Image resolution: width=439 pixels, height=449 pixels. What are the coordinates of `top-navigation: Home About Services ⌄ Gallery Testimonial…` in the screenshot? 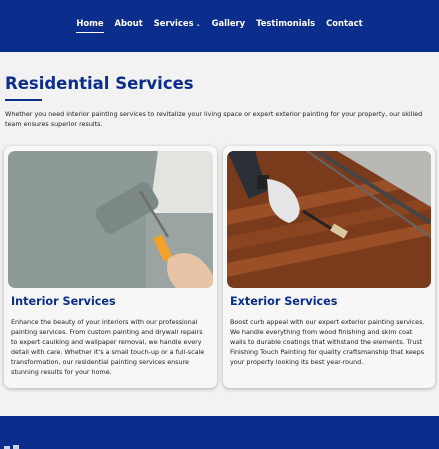 It's located at (219, 26).